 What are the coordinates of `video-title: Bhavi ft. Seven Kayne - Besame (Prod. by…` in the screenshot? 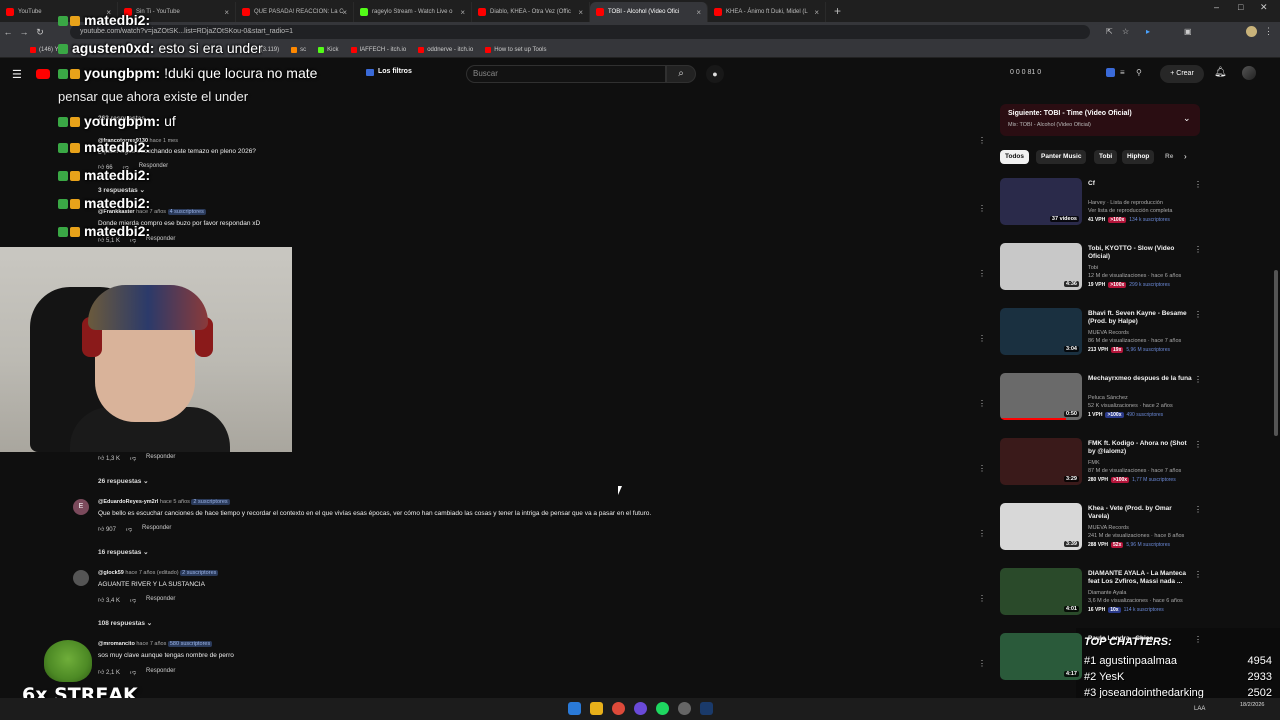 It's located at (1140, 318).